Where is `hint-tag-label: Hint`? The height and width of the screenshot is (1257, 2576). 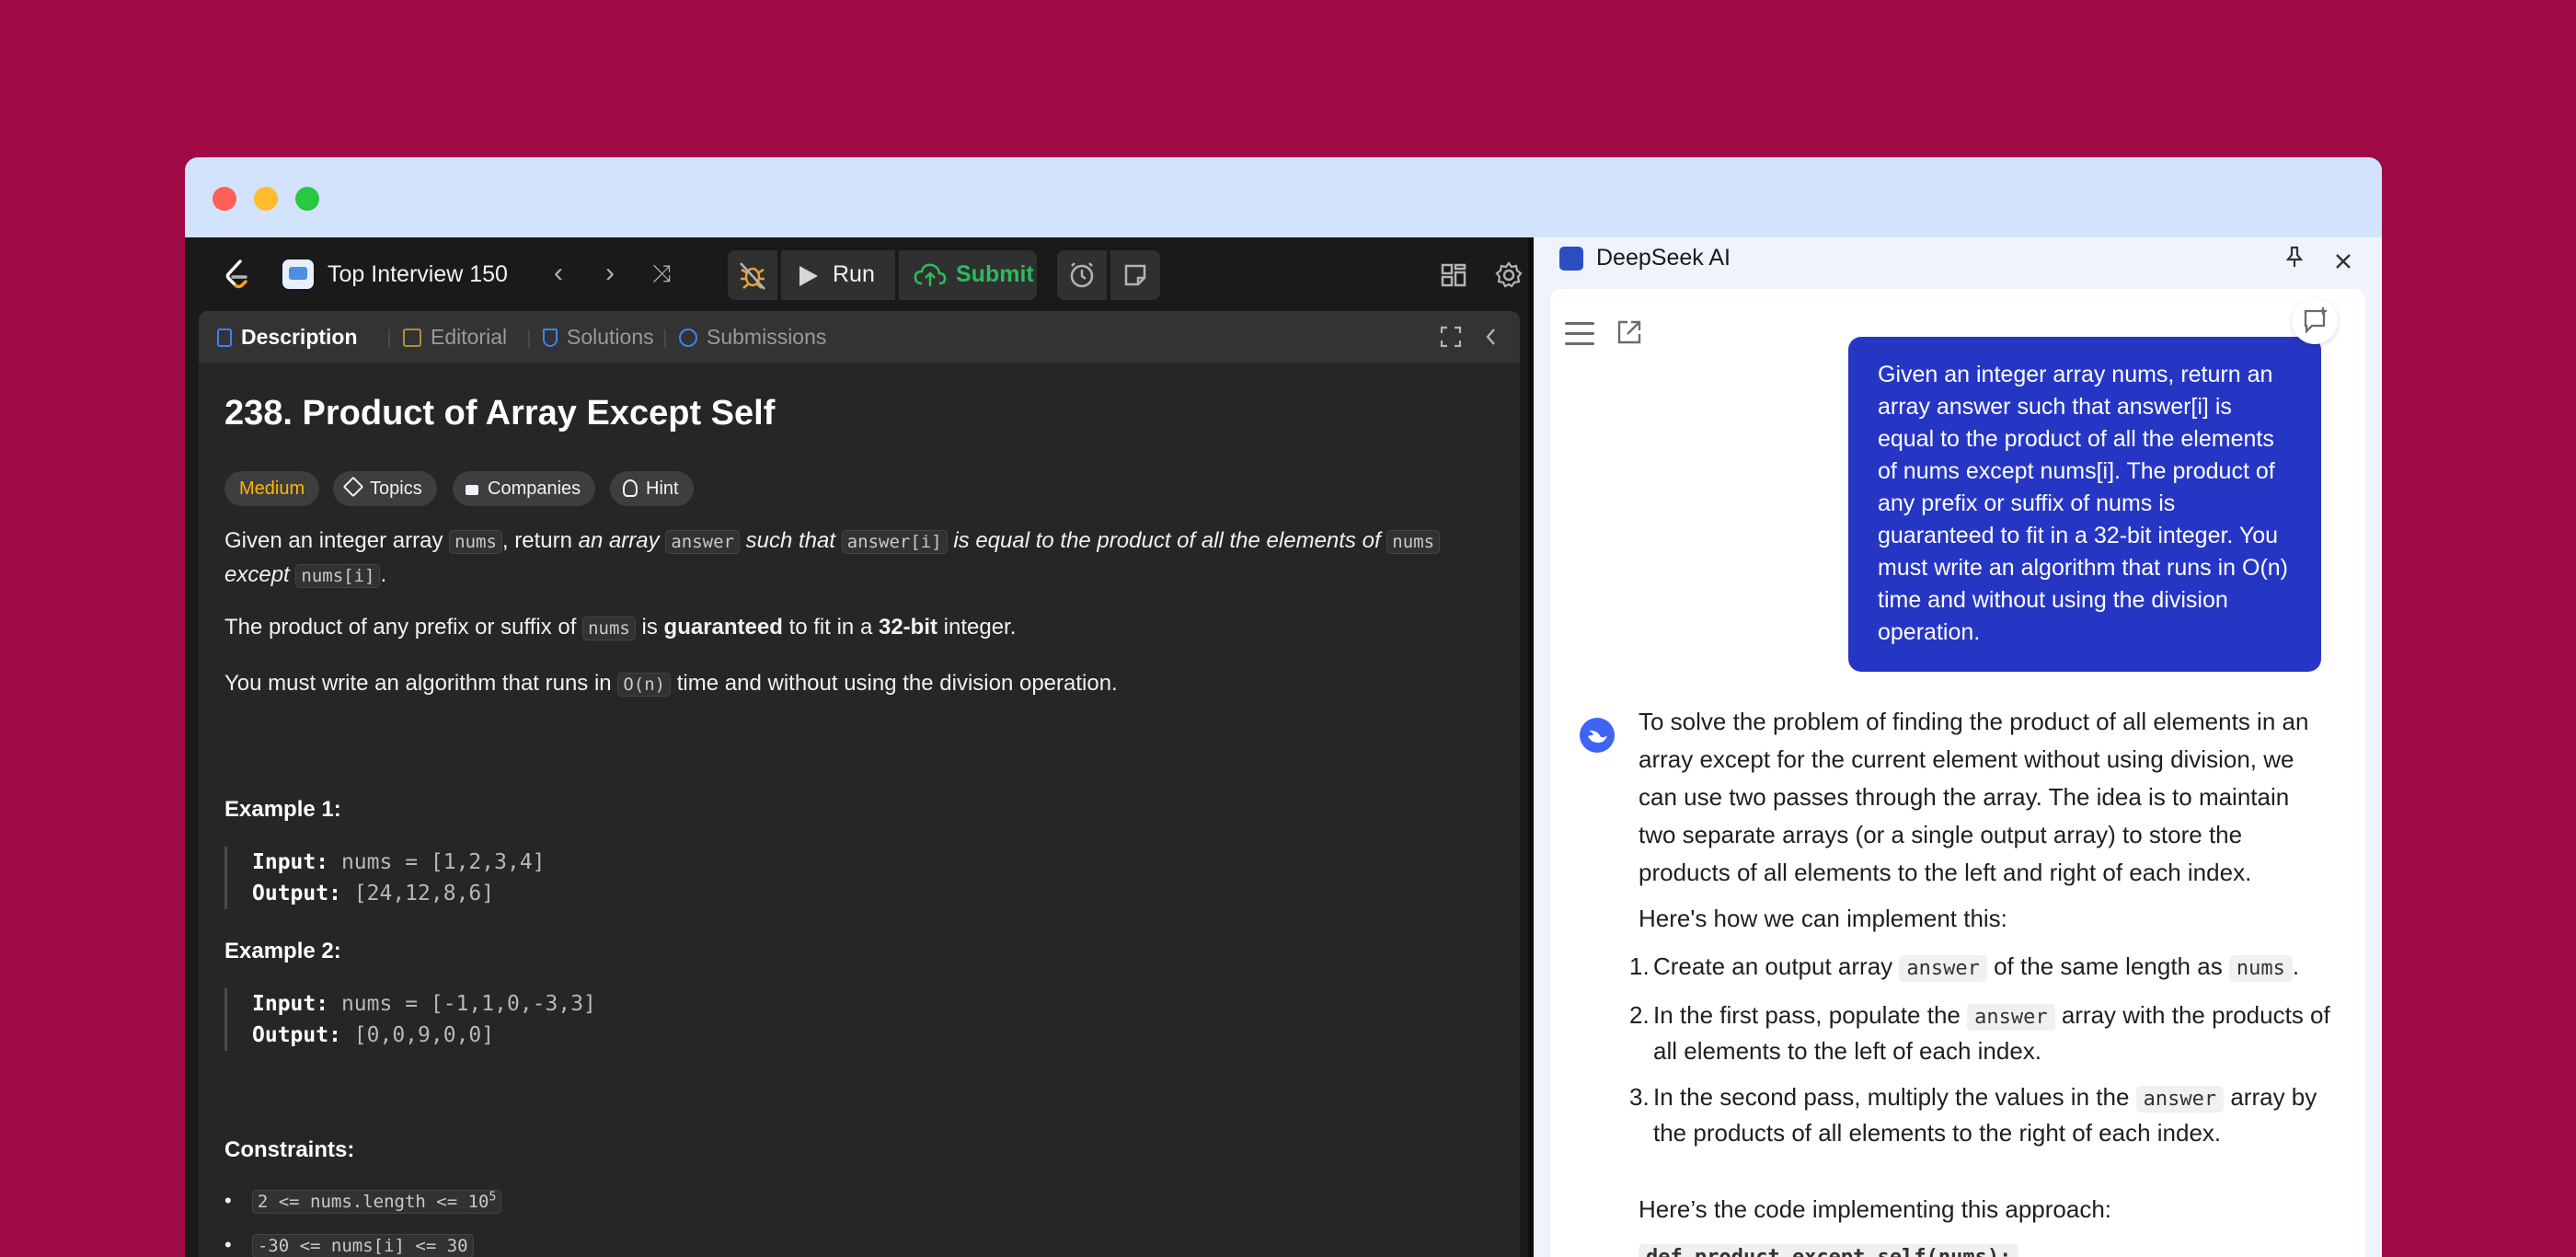
hint-tag-label: Hint is located at coordinates (662, 489).